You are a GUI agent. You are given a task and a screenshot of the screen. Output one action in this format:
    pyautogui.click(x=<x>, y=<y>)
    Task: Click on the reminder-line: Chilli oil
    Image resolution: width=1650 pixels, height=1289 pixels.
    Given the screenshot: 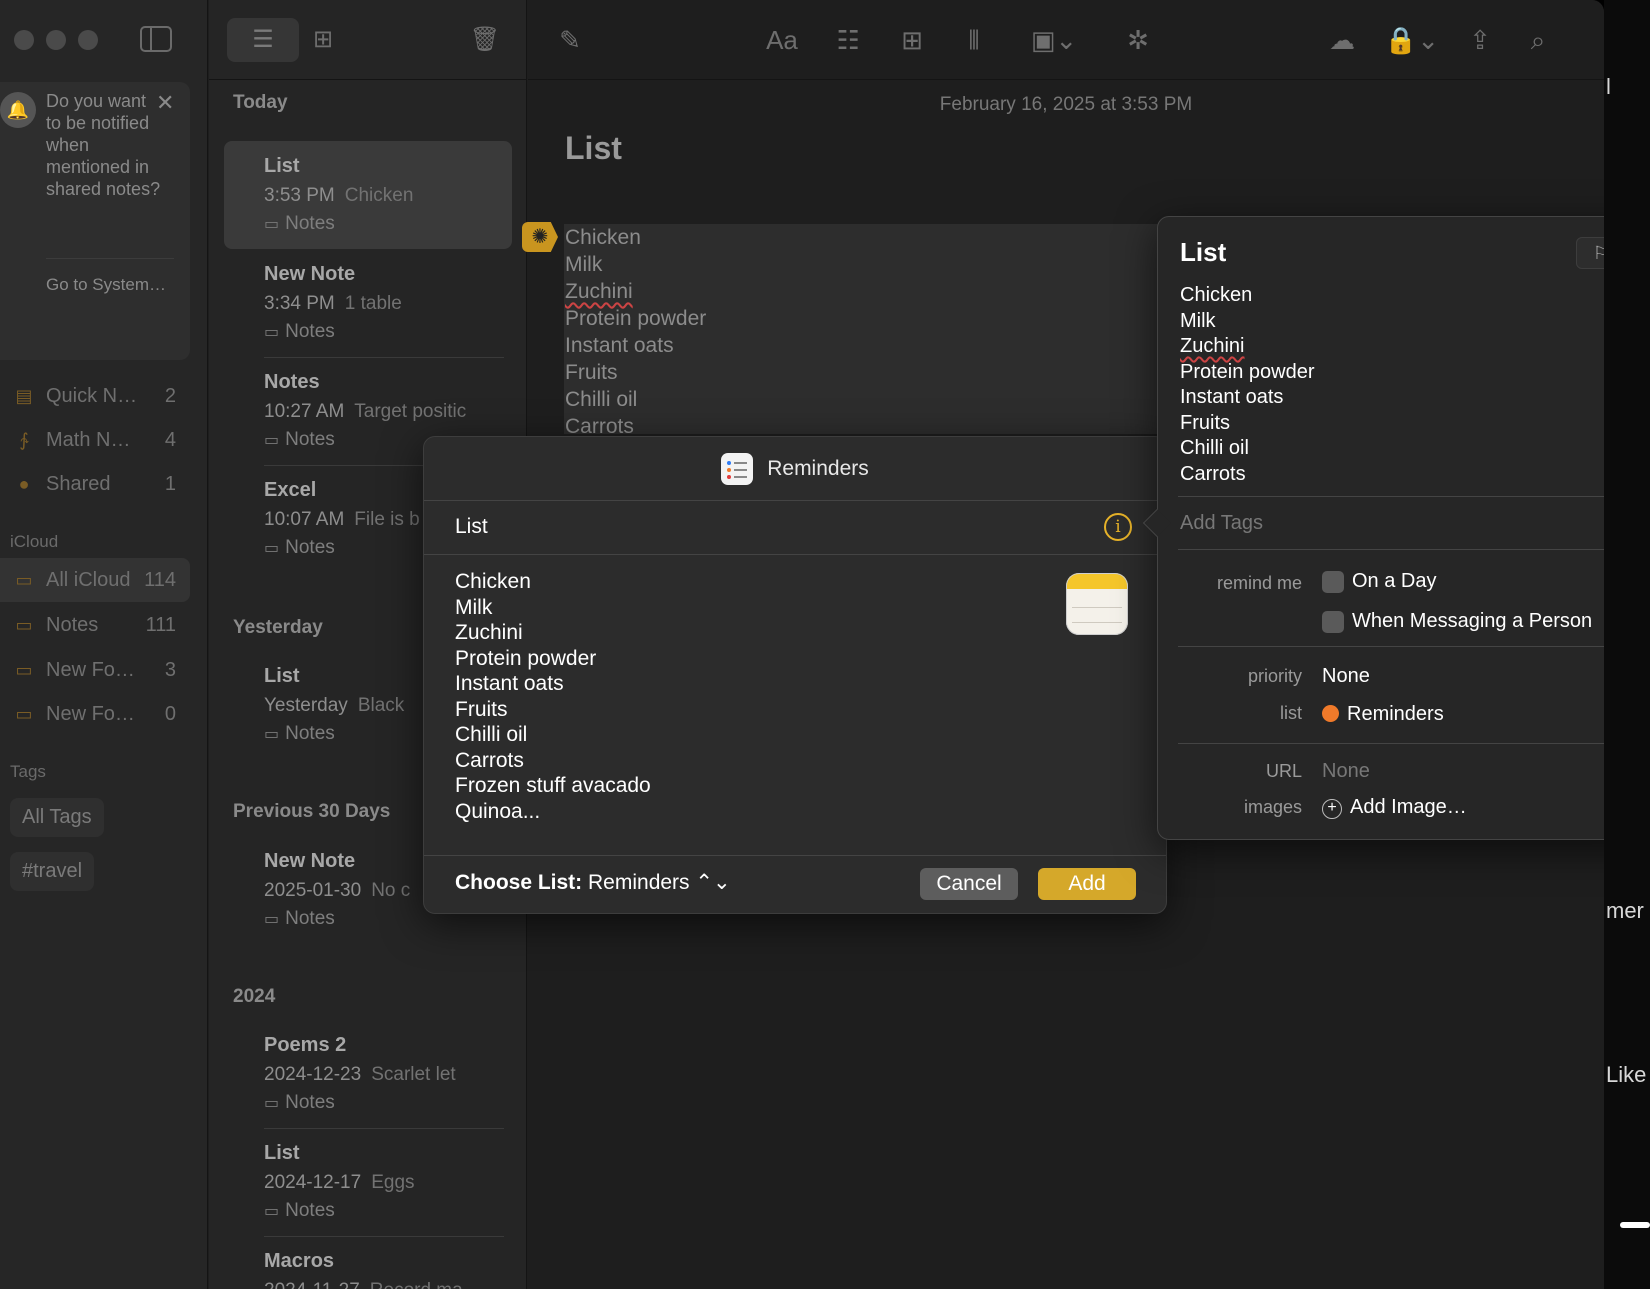 What is the action you would take?
    pyautogui.click(x=491, y=734)
    